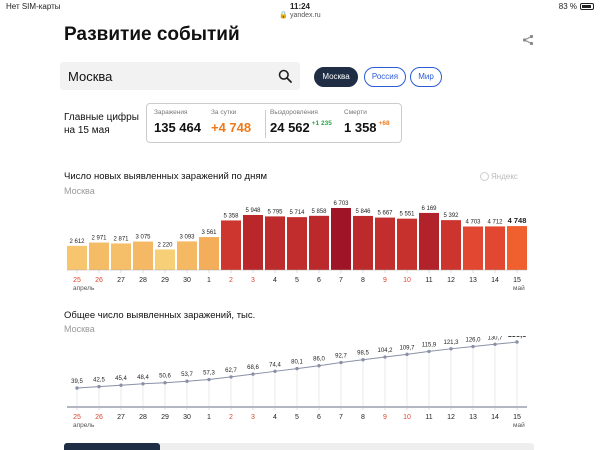 This screenshot has height=450, width=600. Describe the element at coordinates (504, 176) in the screenshot. I see `yandex-watermark-text: Яндекс` at that location.